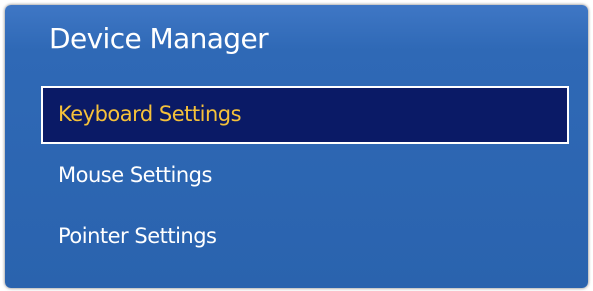 The image size is (593, 291). I want to click on menu-item-mouse-settings: Mouse Settings, so click(135, 175).